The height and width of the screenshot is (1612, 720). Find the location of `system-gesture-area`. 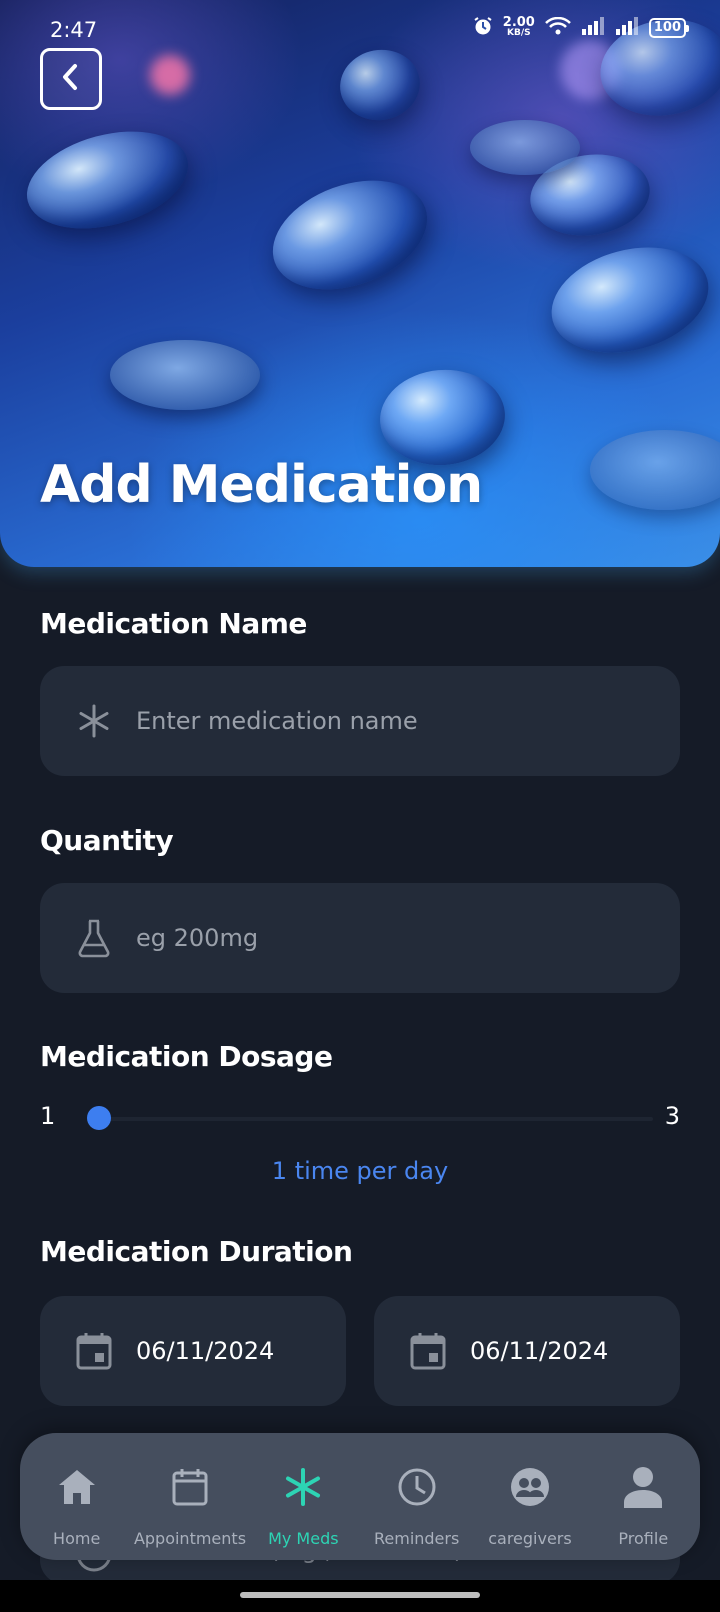

system-gesture-area is located at coordinates (360, 1596).